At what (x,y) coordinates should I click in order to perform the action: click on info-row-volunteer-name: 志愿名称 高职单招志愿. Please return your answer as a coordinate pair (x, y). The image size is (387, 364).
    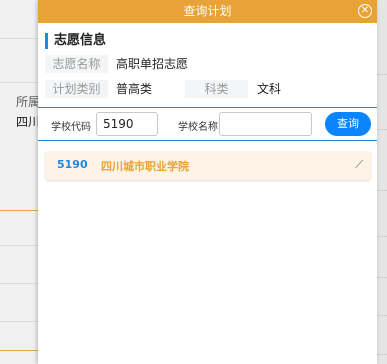
    Looking at the image, I should click on (205, 64).